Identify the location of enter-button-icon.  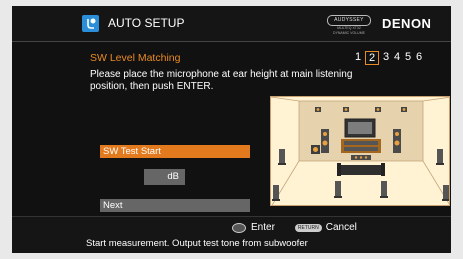
(239, 227).